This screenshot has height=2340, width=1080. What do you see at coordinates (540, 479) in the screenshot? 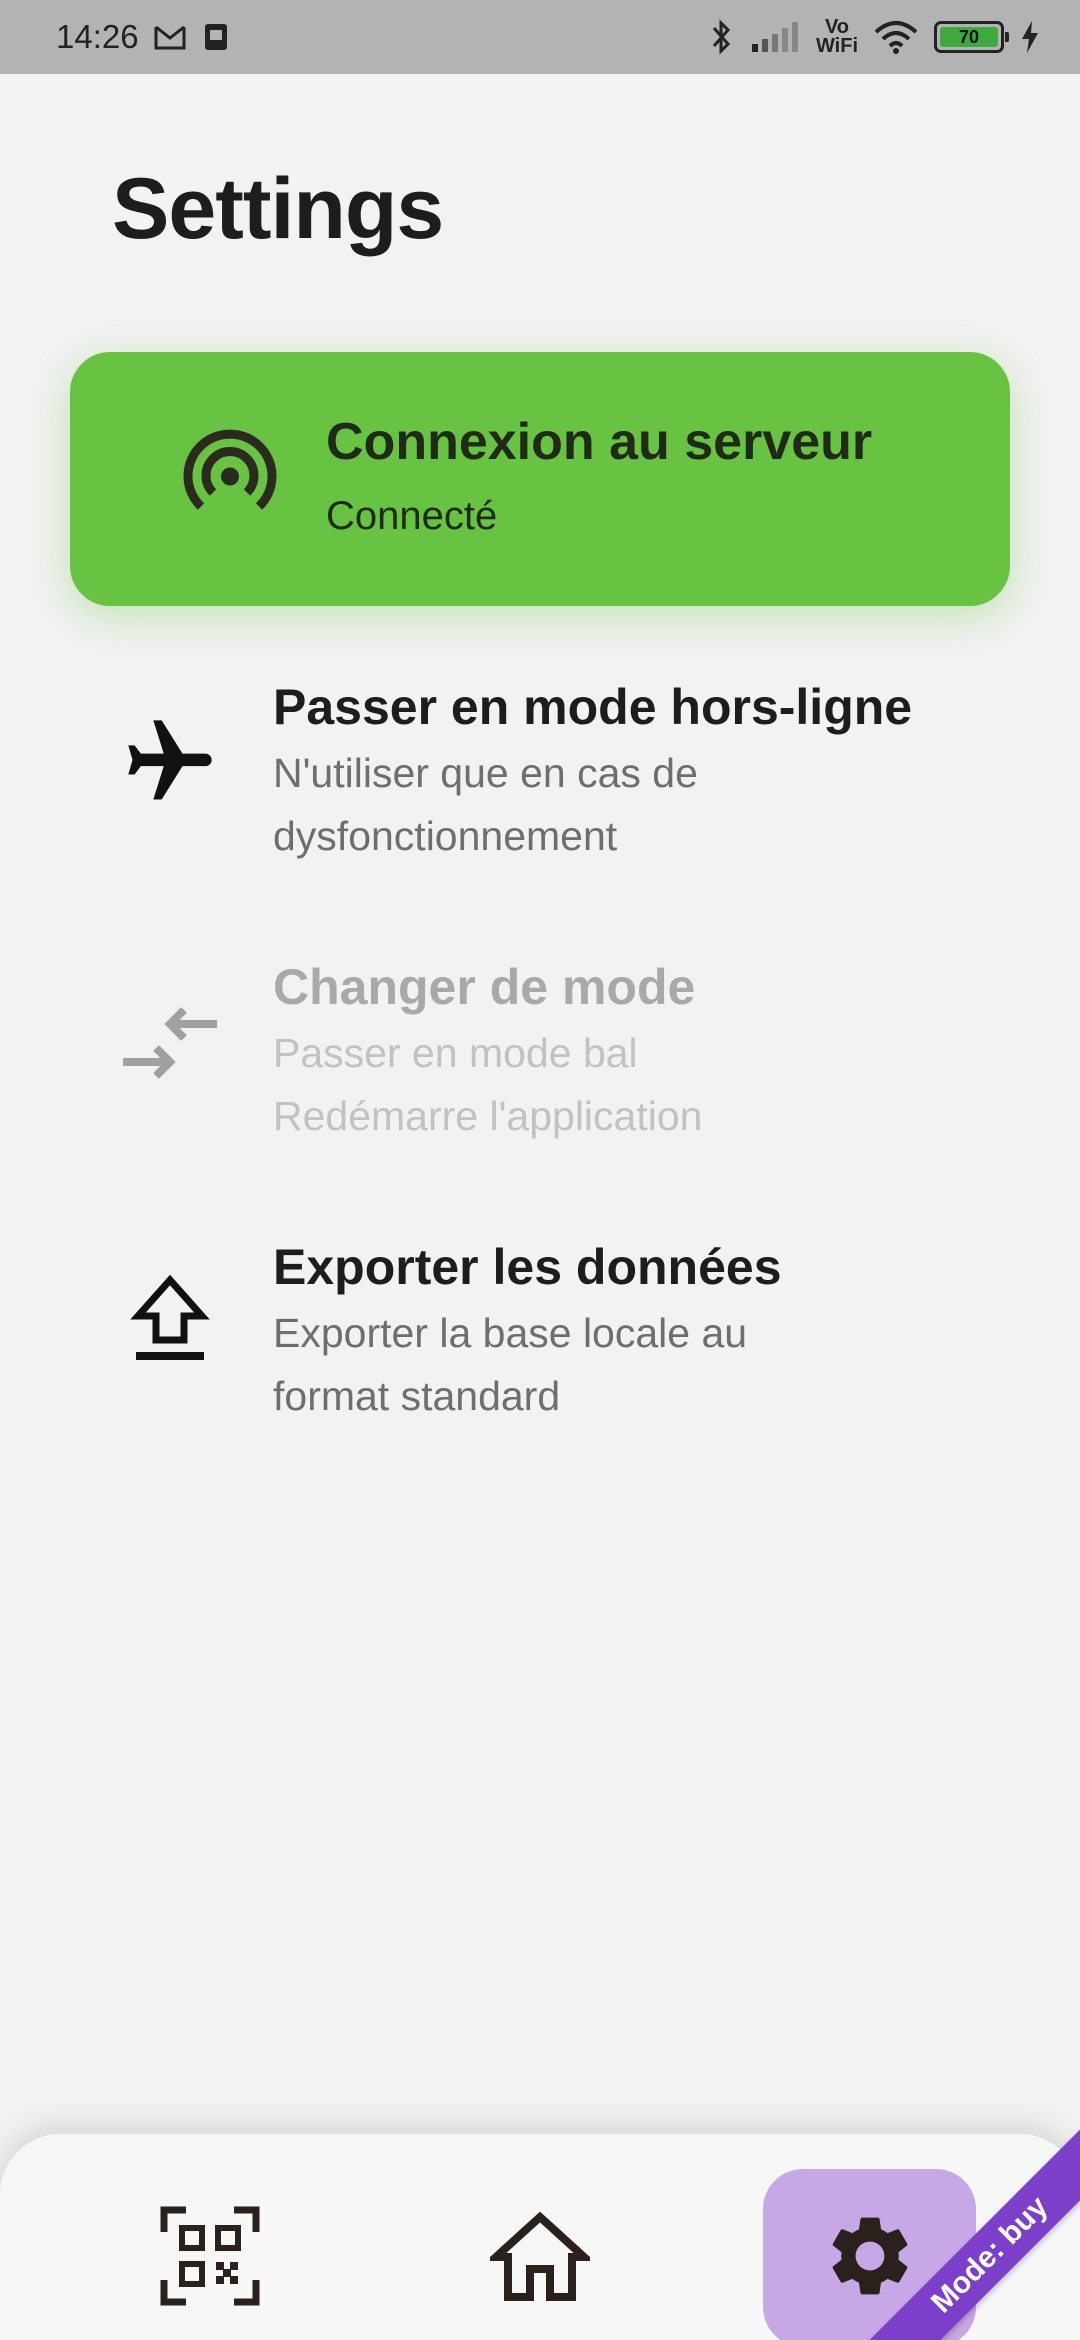
I see `server-connection-card: Connexion au serveur Connecté` at bounding box center [540, 479].